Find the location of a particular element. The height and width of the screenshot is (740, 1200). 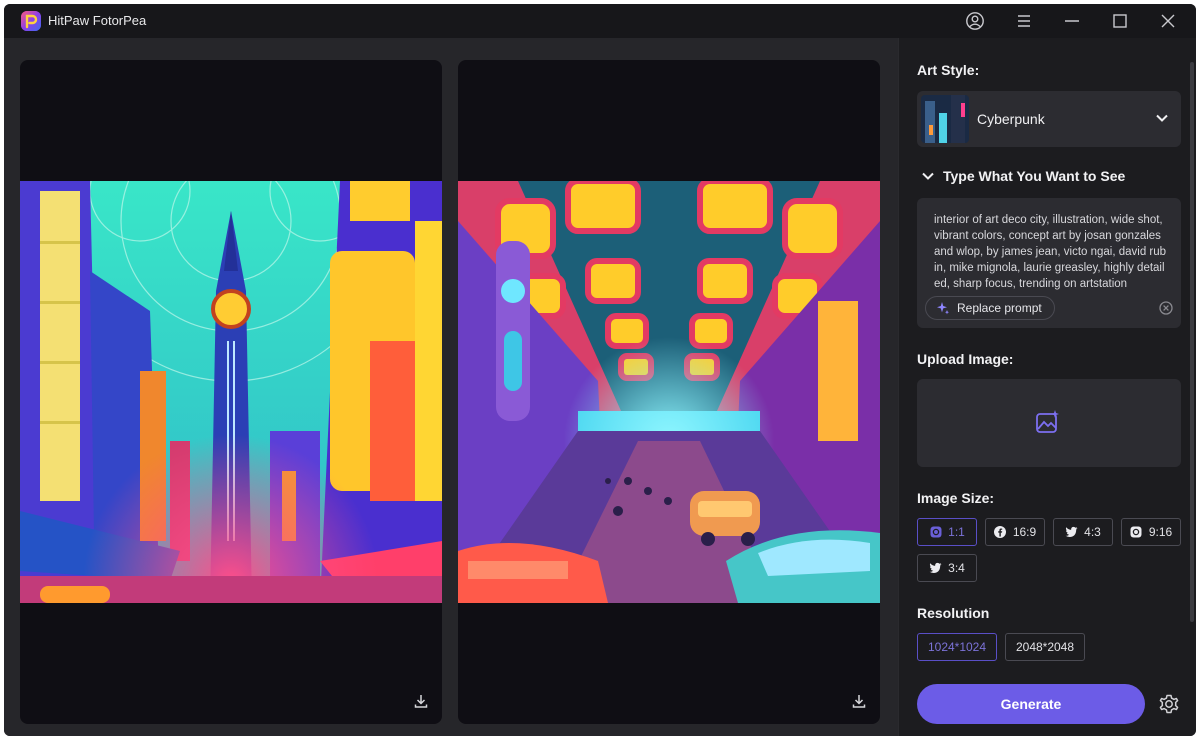

menu-icon is located at coordinates (1024, 21).